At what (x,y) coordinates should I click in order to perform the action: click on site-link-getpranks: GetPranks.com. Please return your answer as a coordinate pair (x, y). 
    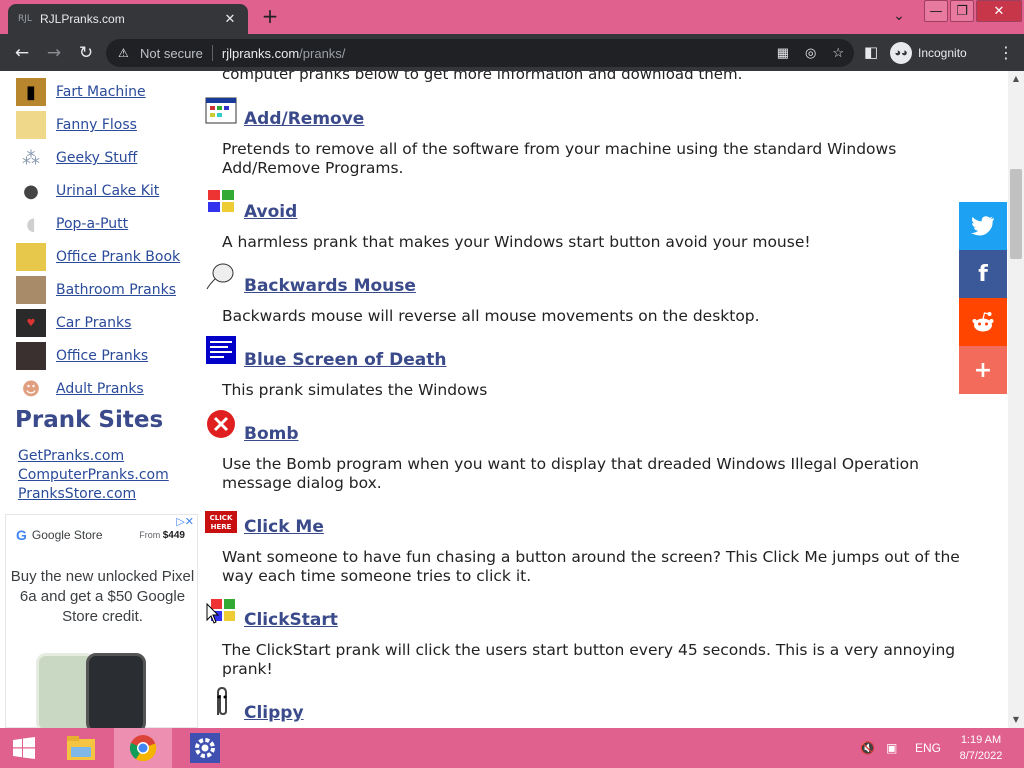
    Looking at the image, I should click on (71, 456).